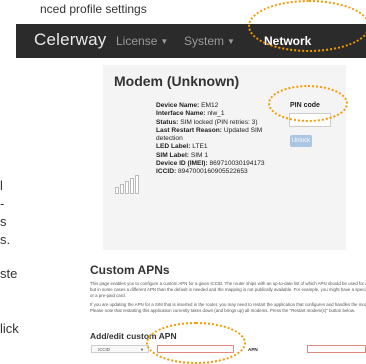 The width and height of the screenshot is (366, 364). I want to click on nav-license-label: License, so click(137, 41).